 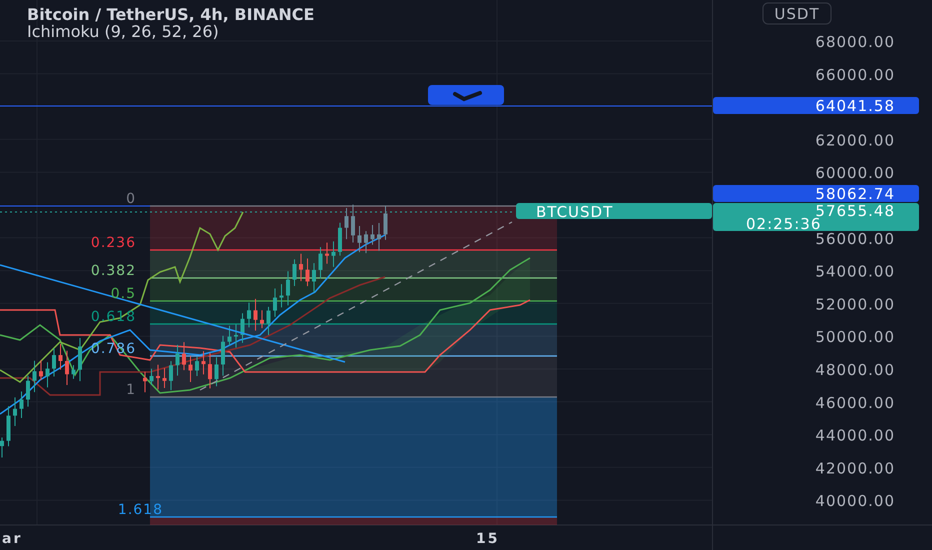 I want to click on price-axis-label: 46000.00, so click(x=855, y=403).